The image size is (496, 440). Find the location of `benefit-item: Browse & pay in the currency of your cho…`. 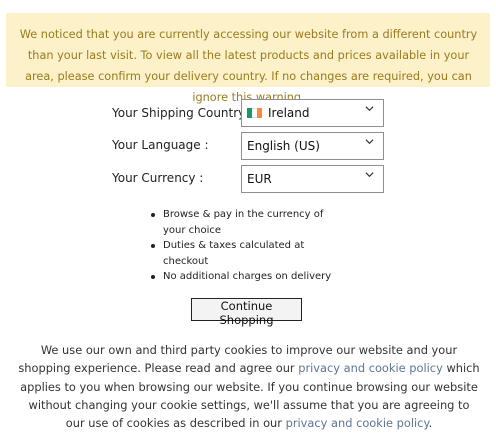

benefit-item: Browse & pay in the currency of your cho… is located at coordinates (248, 222).